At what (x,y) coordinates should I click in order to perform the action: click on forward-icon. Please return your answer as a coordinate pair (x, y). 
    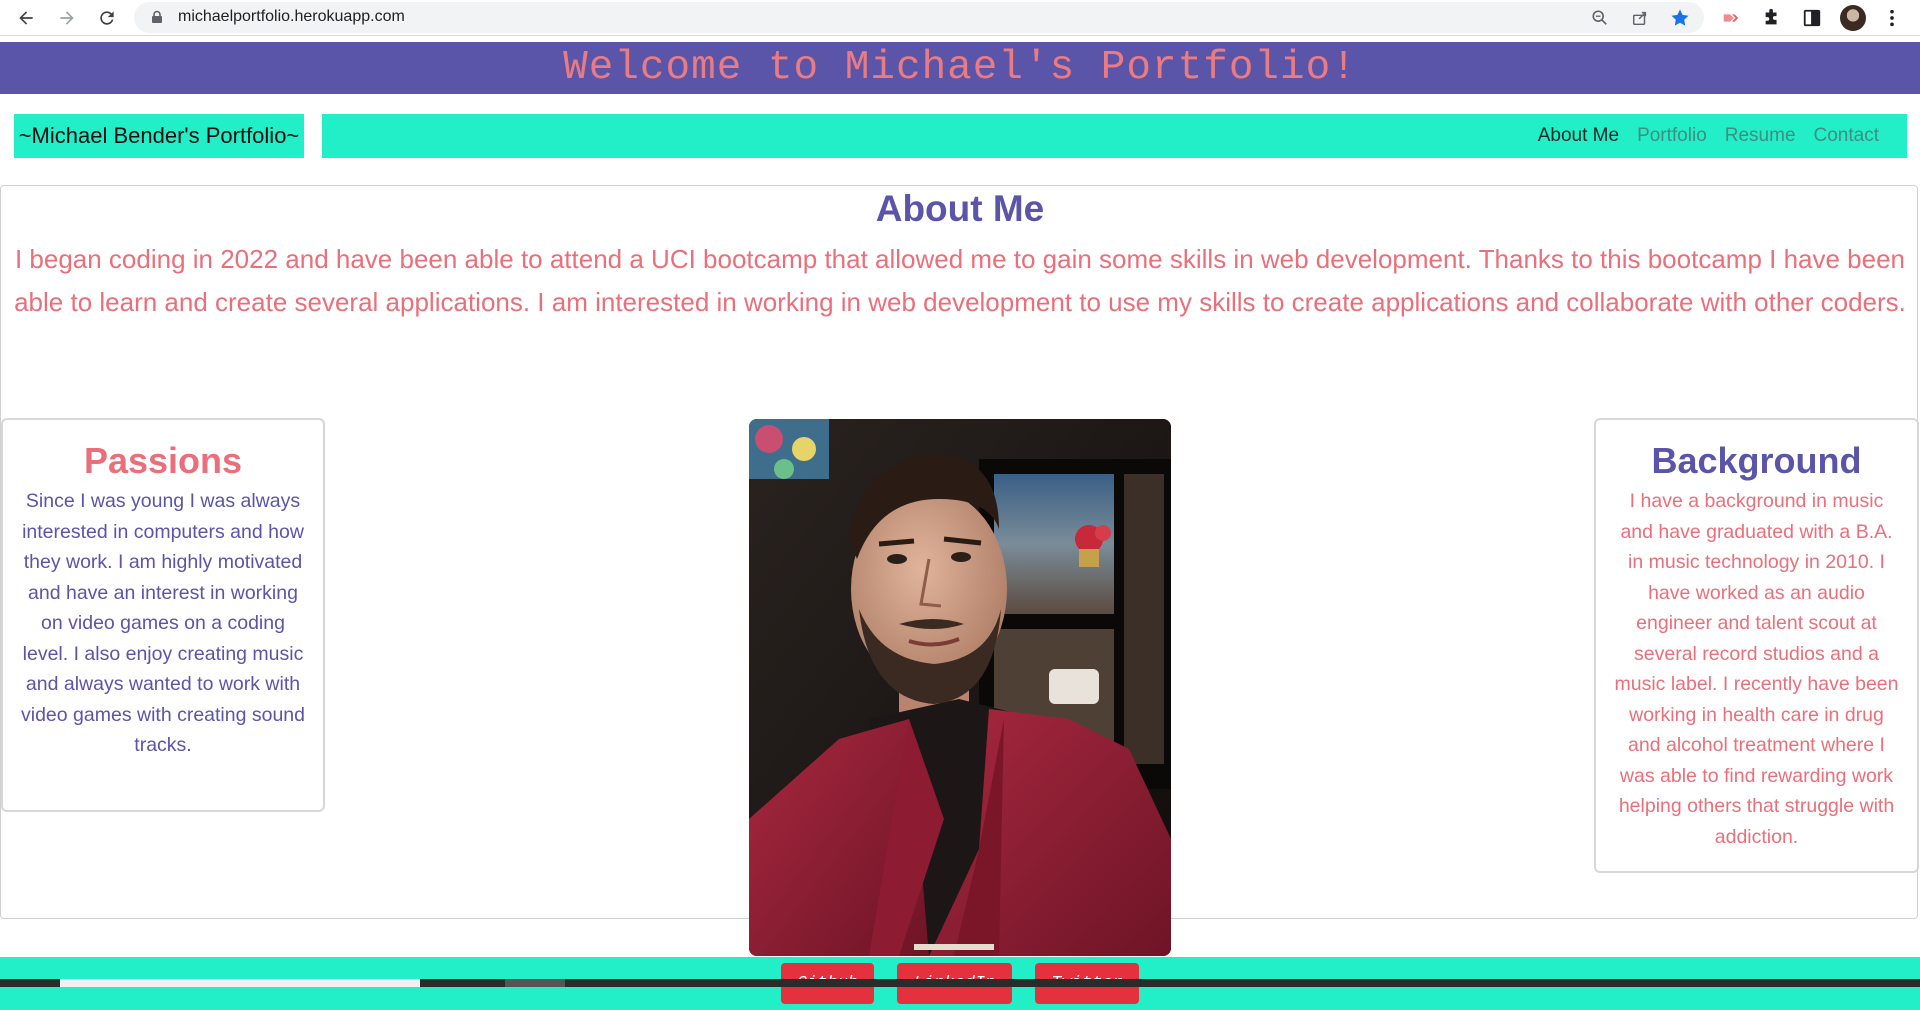
    Looking at the image, I should click on (67, 18).